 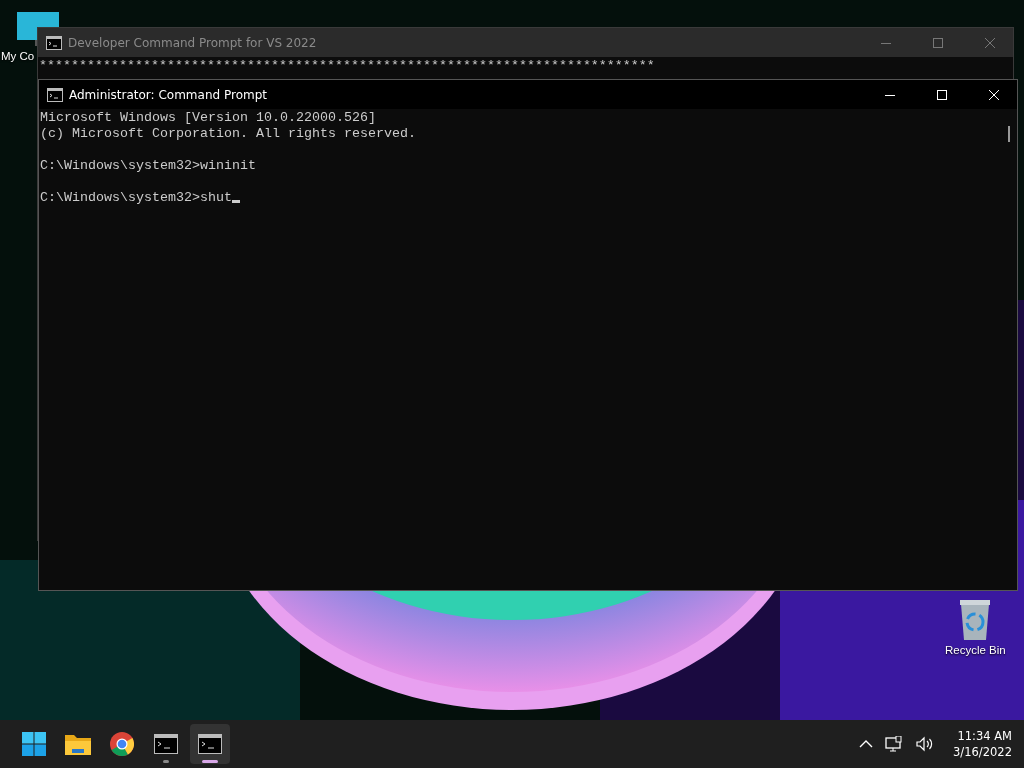 I want to click on recycle-bin-icon, so click(x=975, y=619).